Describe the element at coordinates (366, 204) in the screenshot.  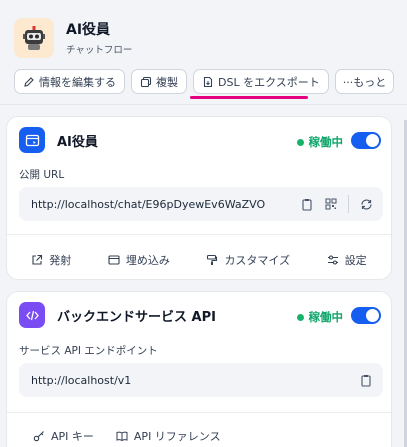
I see `refresh-icon` at that location.